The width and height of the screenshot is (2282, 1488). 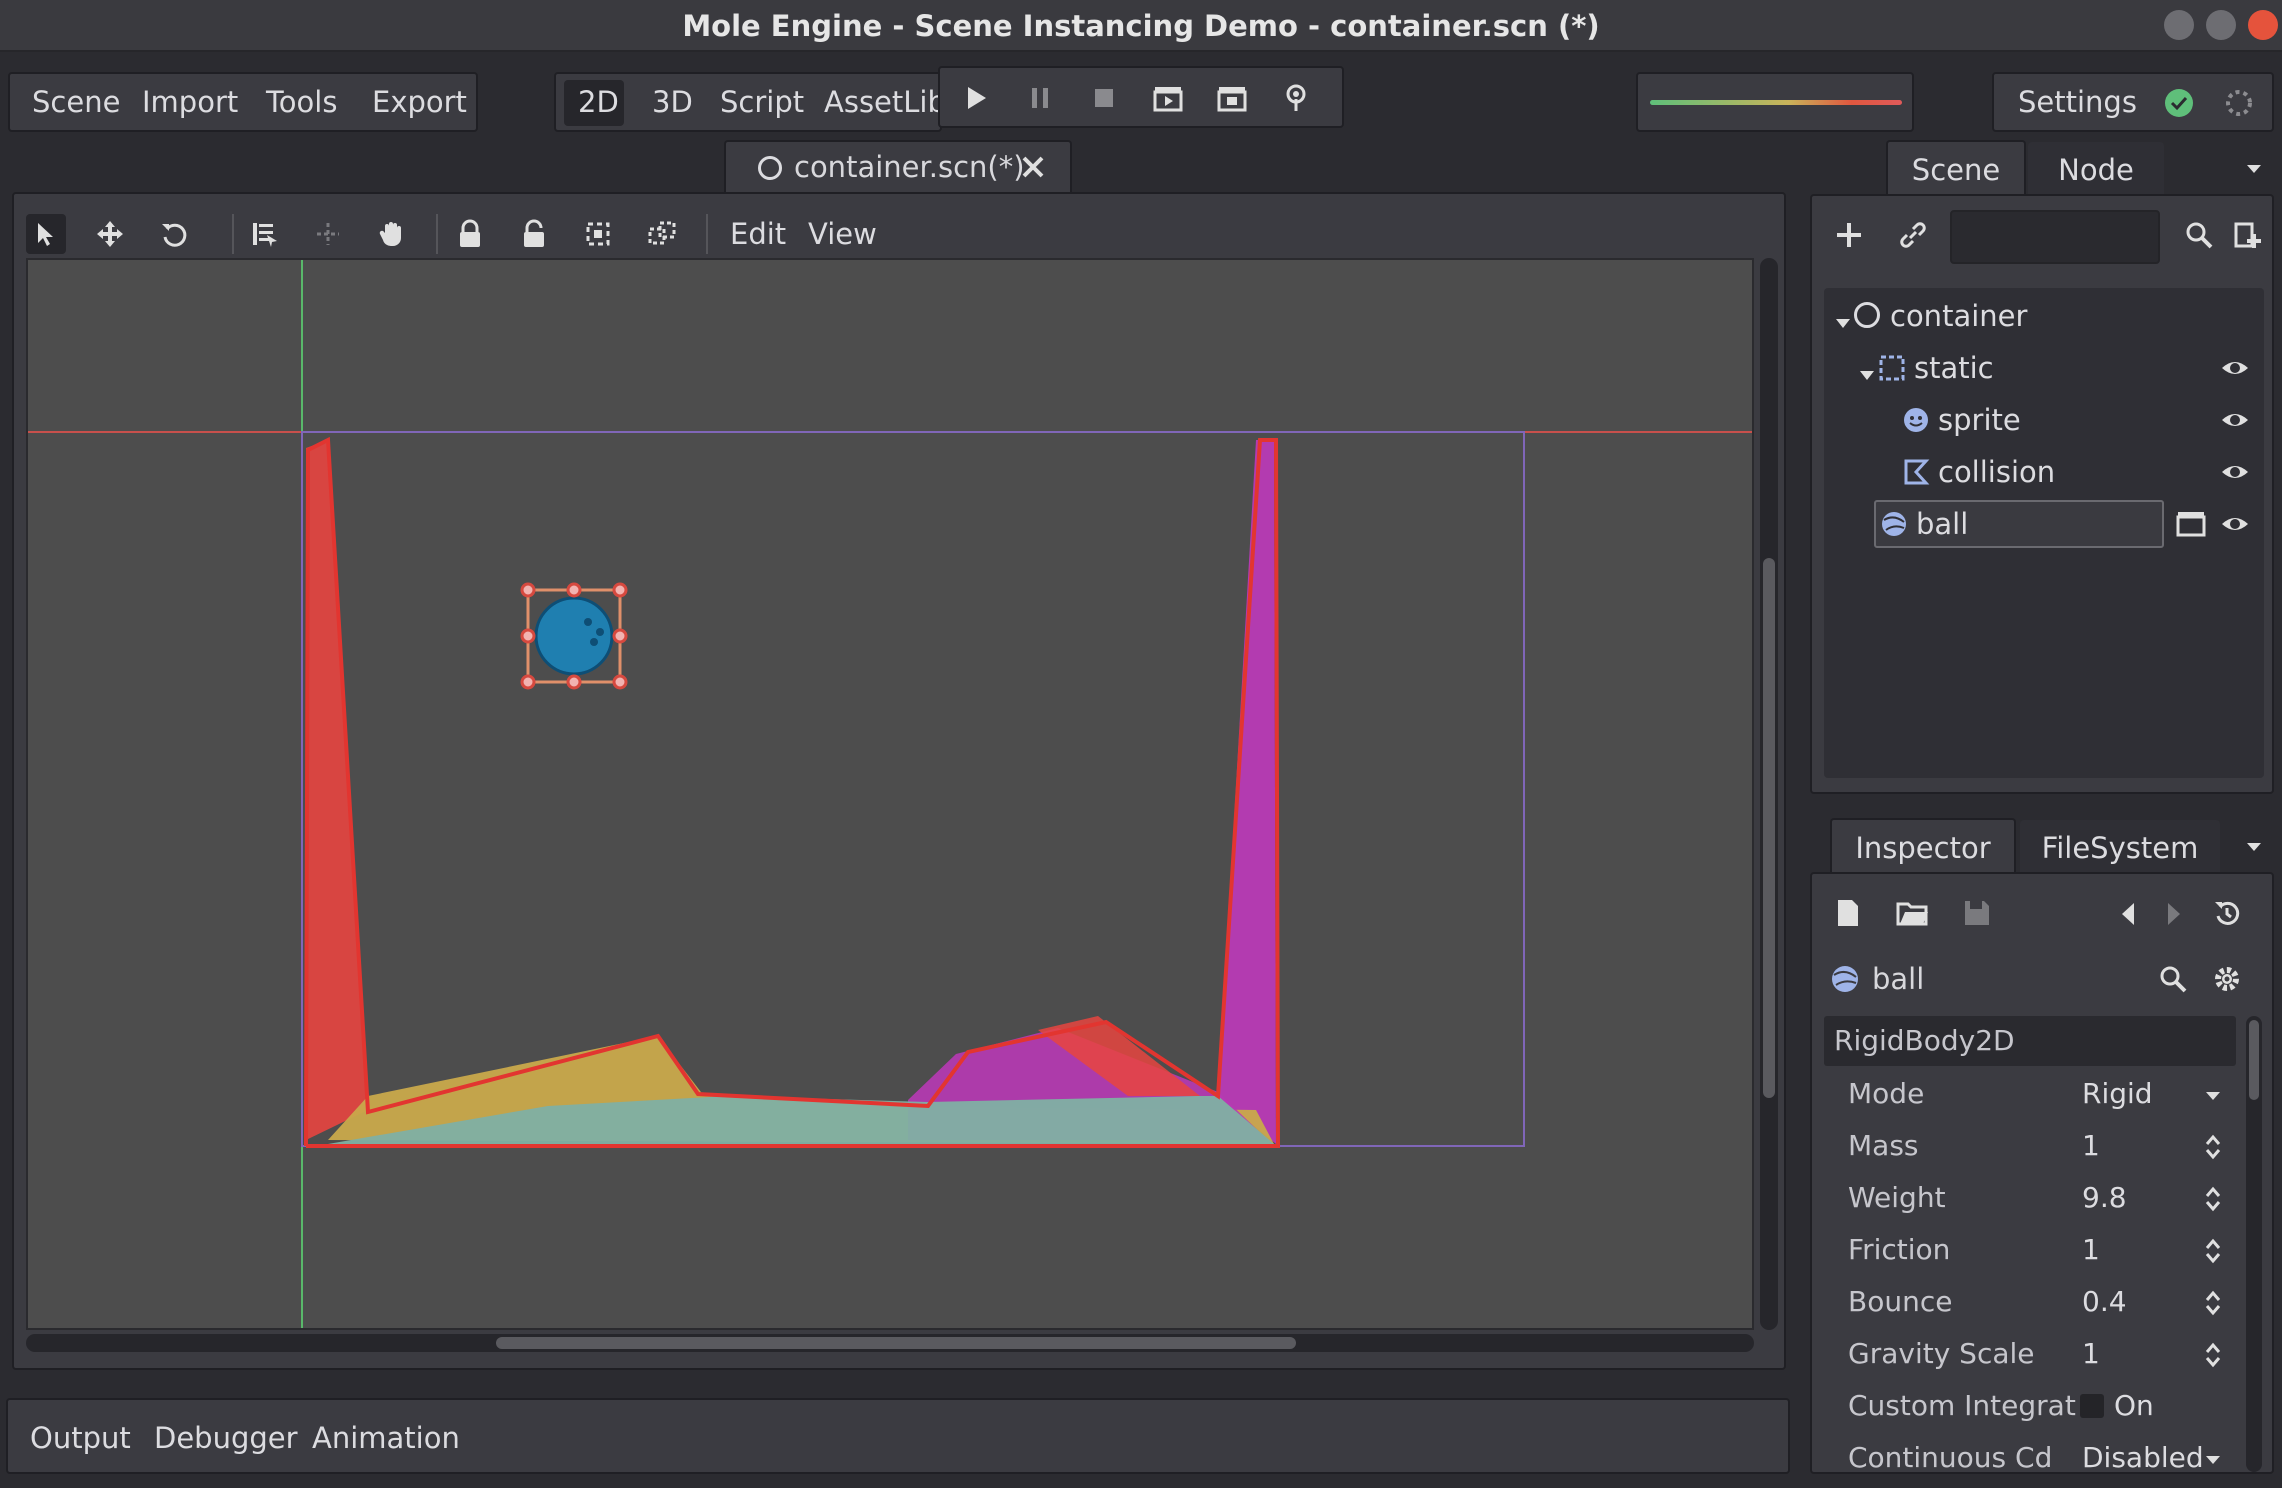 What do you see at coordinates (1849, 235) in the screenshot?
I see `add-node-icon` at bounding box center [1849, 235].